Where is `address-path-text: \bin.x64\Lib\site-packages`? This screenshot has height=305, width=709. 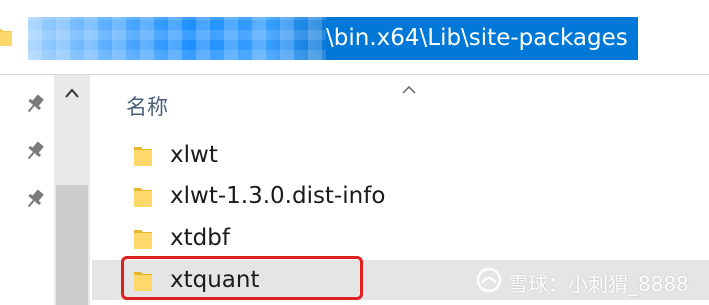 address-path-text: \bin.x64\Lib\site-packages is located at coordinates (477, 38).